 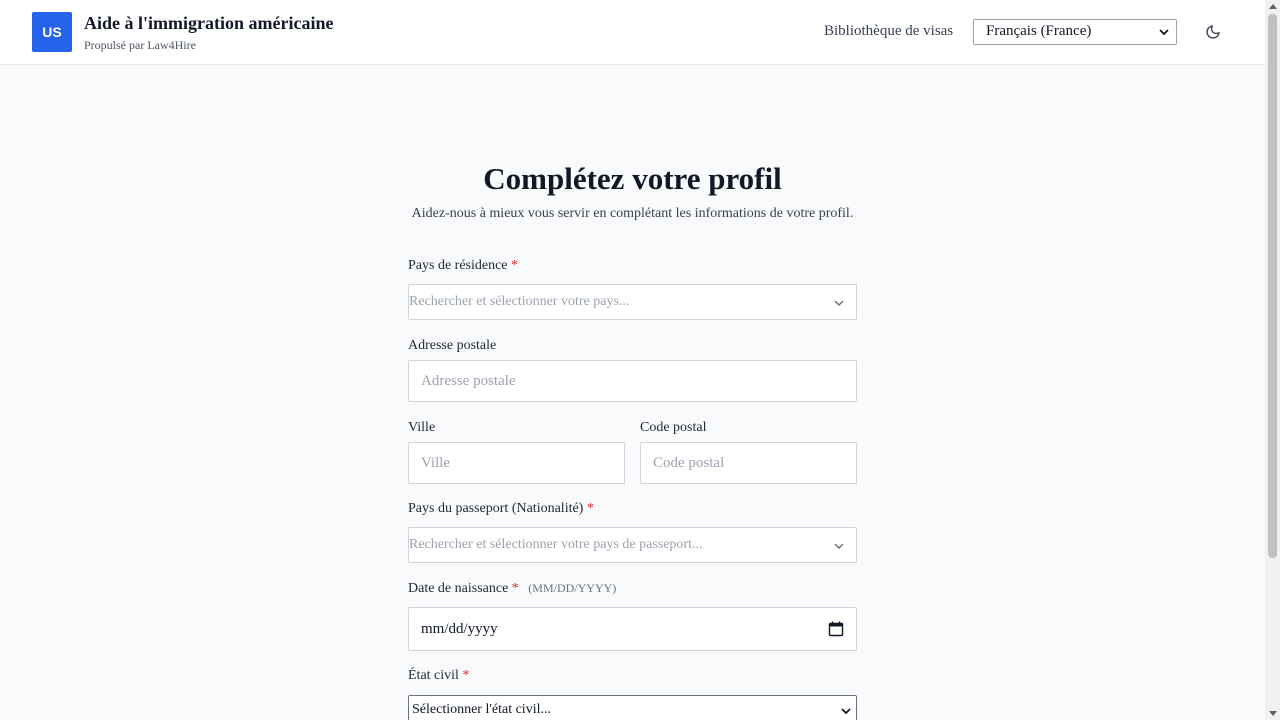 I want to click on marital-status-label: État civil *, so click(x=438, y=676).